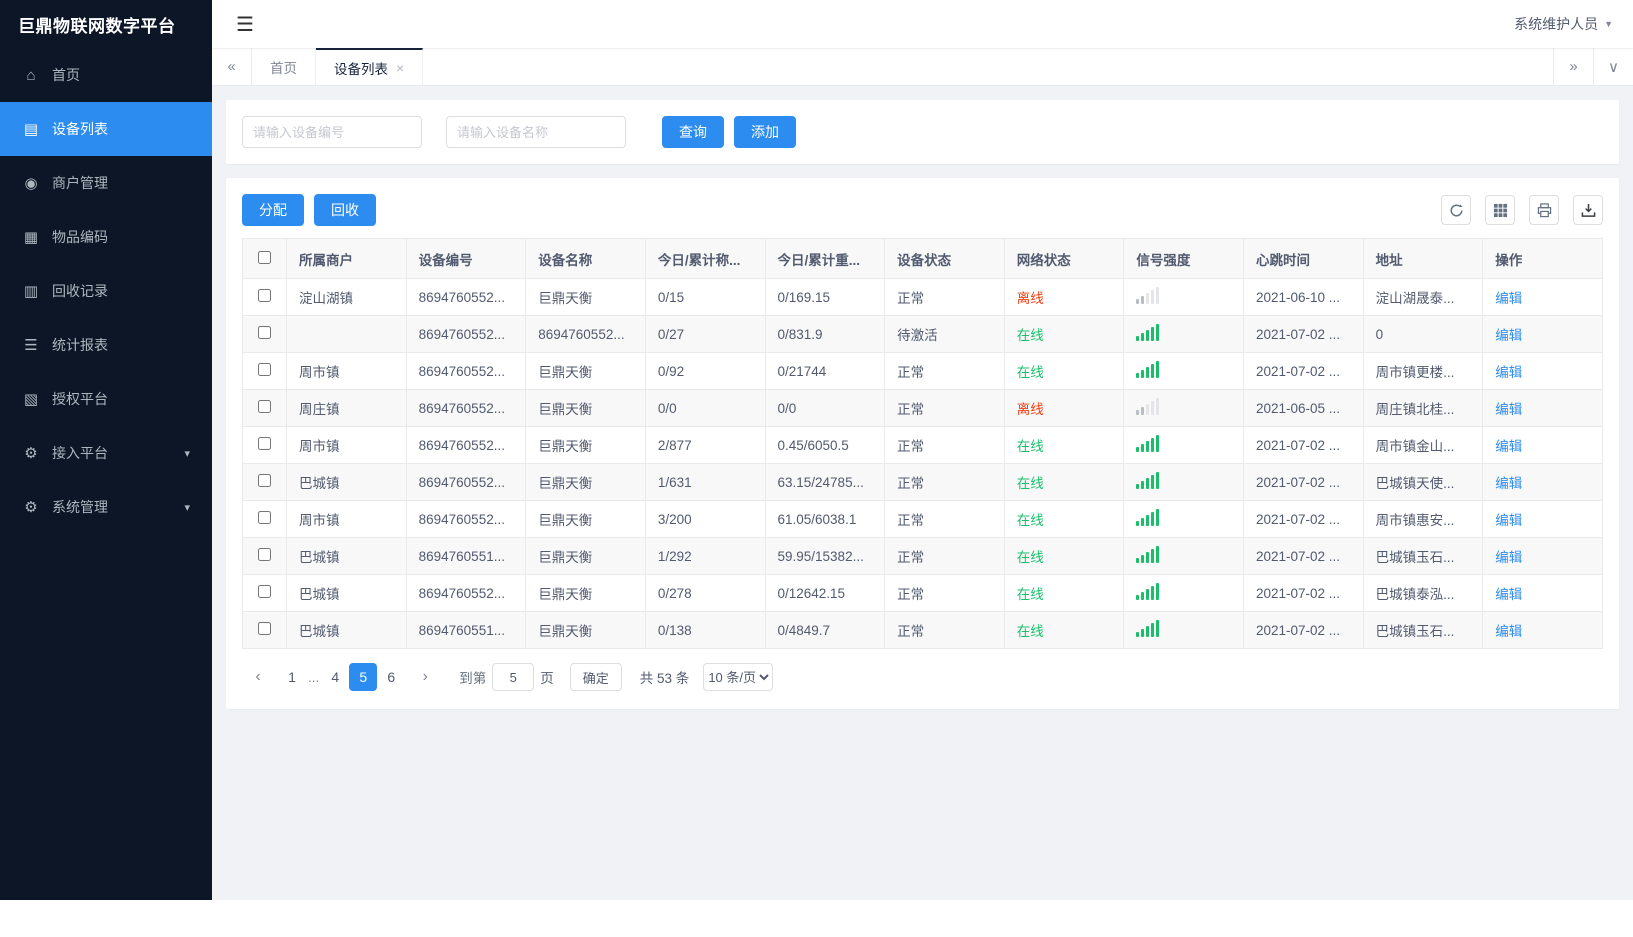 The height and width of the screenshot is (937, 1633). What do you see at coordinates (1456, 210) in the screenshot?
I see `refresh-icon` at bounding box center [1456, 210].